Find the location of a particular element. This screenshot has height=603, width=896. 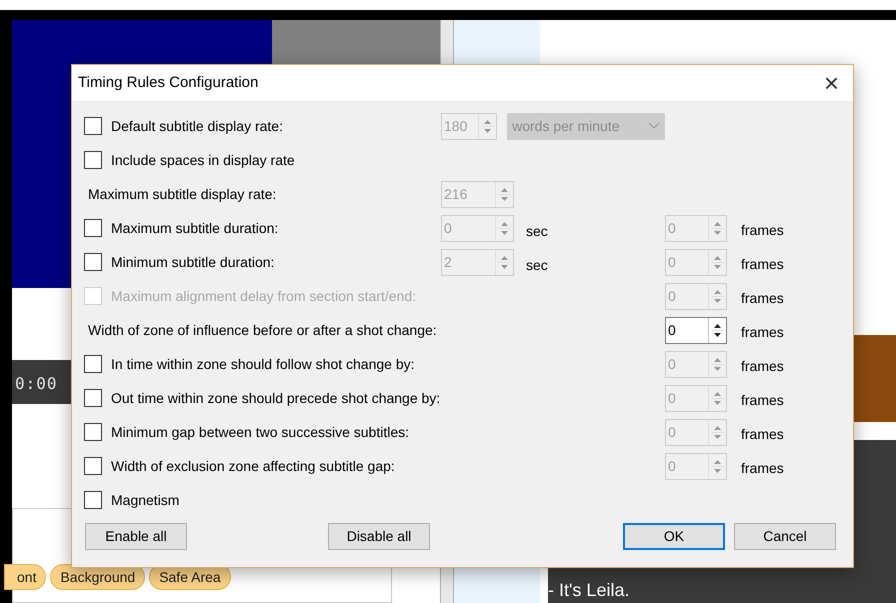

dialog-button: Enable all is located at coordinates (136, 536).